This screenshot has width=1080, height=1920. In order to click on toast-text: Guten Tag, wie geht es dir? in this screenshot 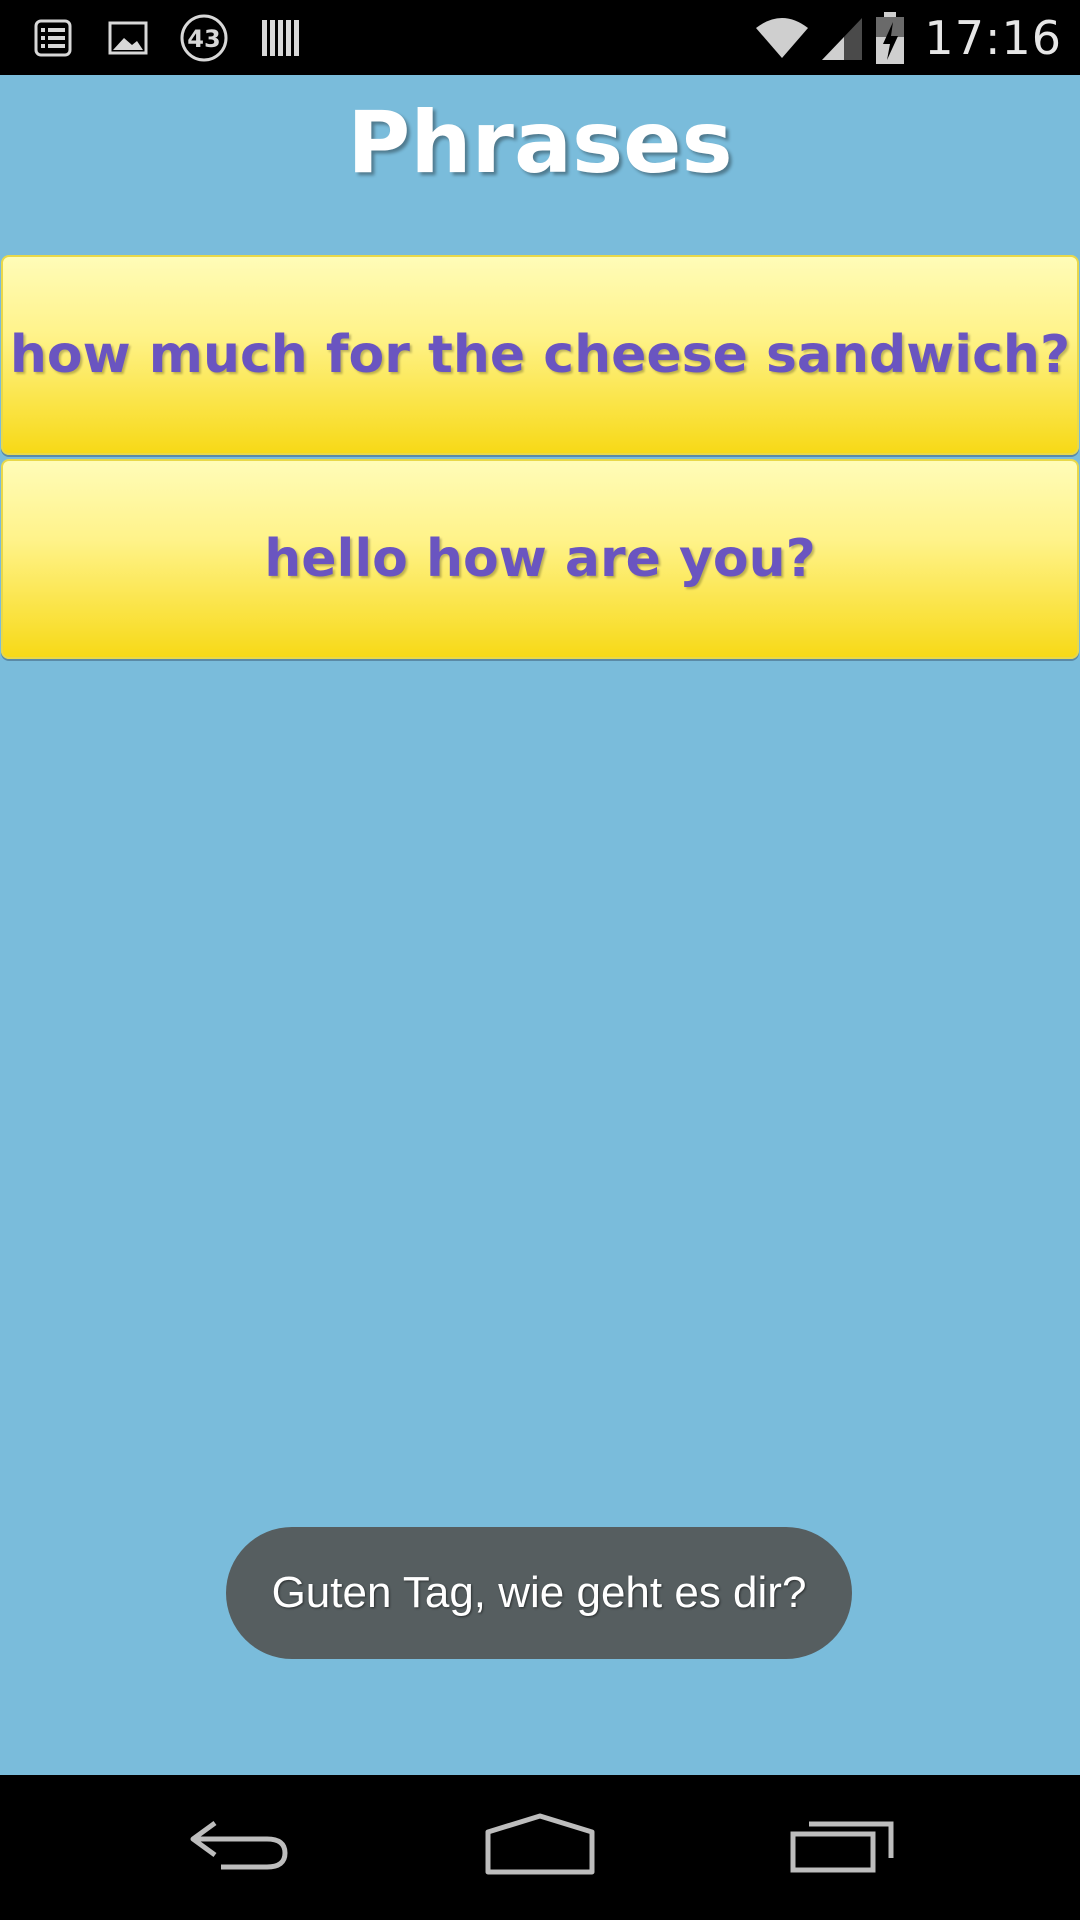, I will do `click(539, 1592)`.